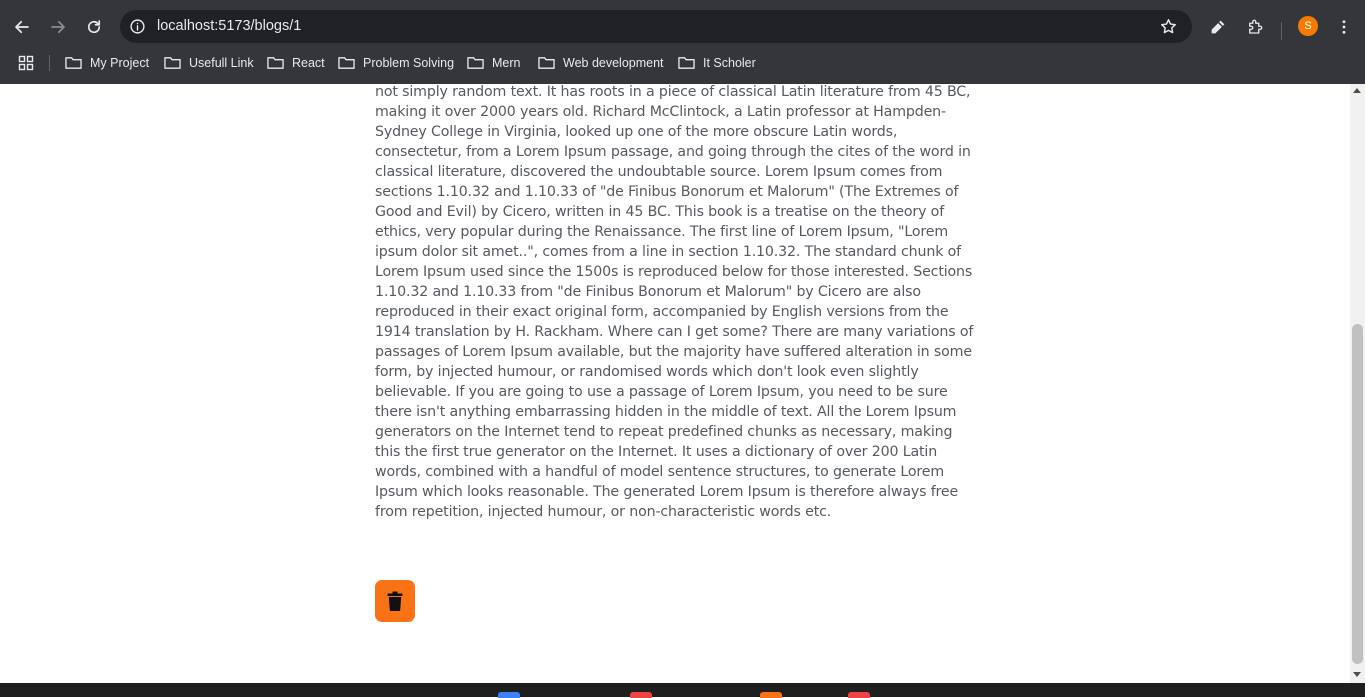 Image resolution: width=1365 pixels, height=698 pixels. What do you see at coordinates (506, 63) in the screenshot?
I see `bookmark-label: Mern` at bounding box center [506, 63].